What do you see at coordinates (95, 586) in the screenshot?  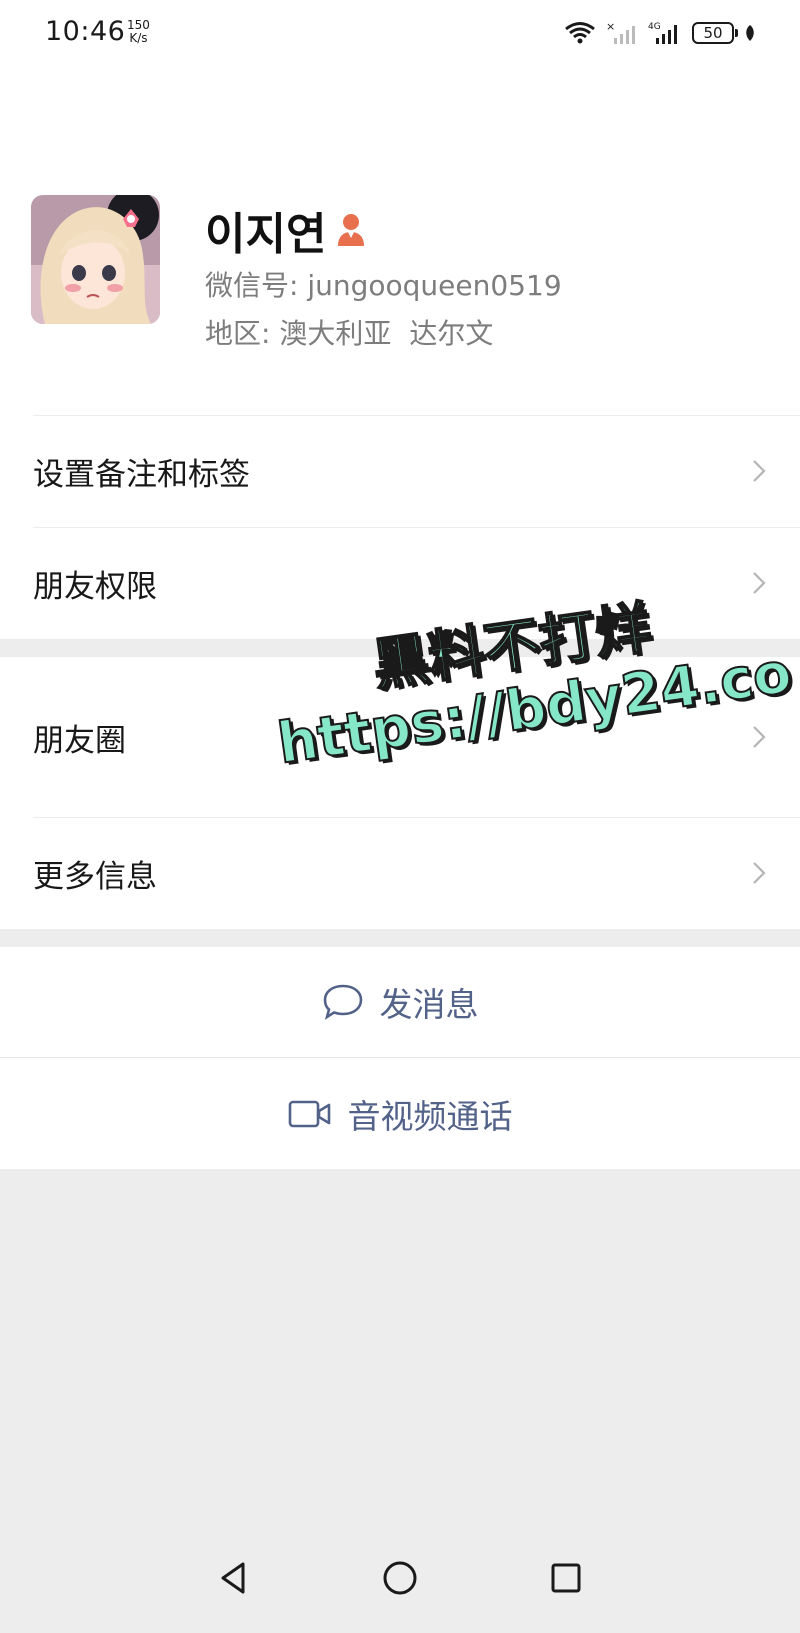 I see `row-label: 朋友权限` at bounding box center [95, 586].